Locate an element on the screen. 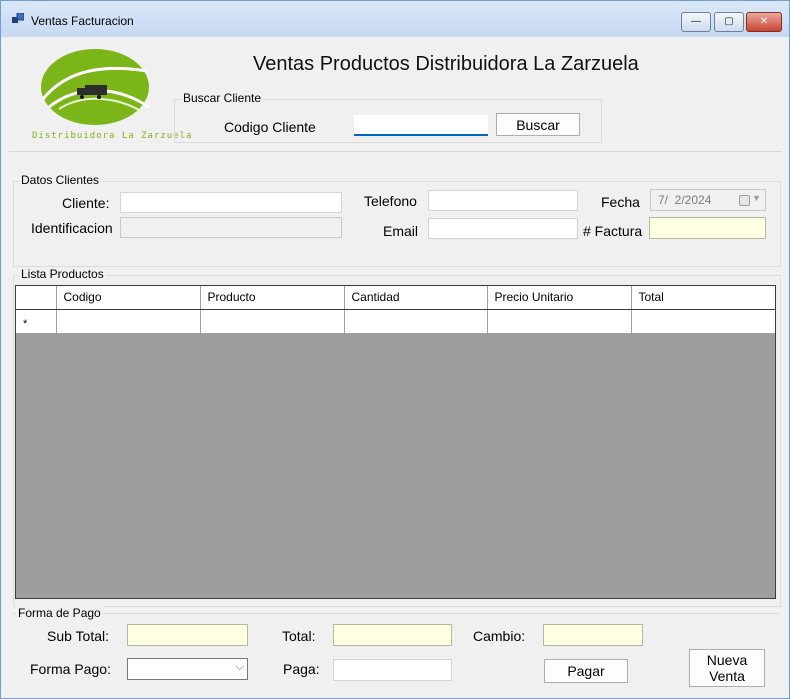 This screenshot has height=699, width=790. chevron-down-icon: ▼ is located at coordinates (756, 198).